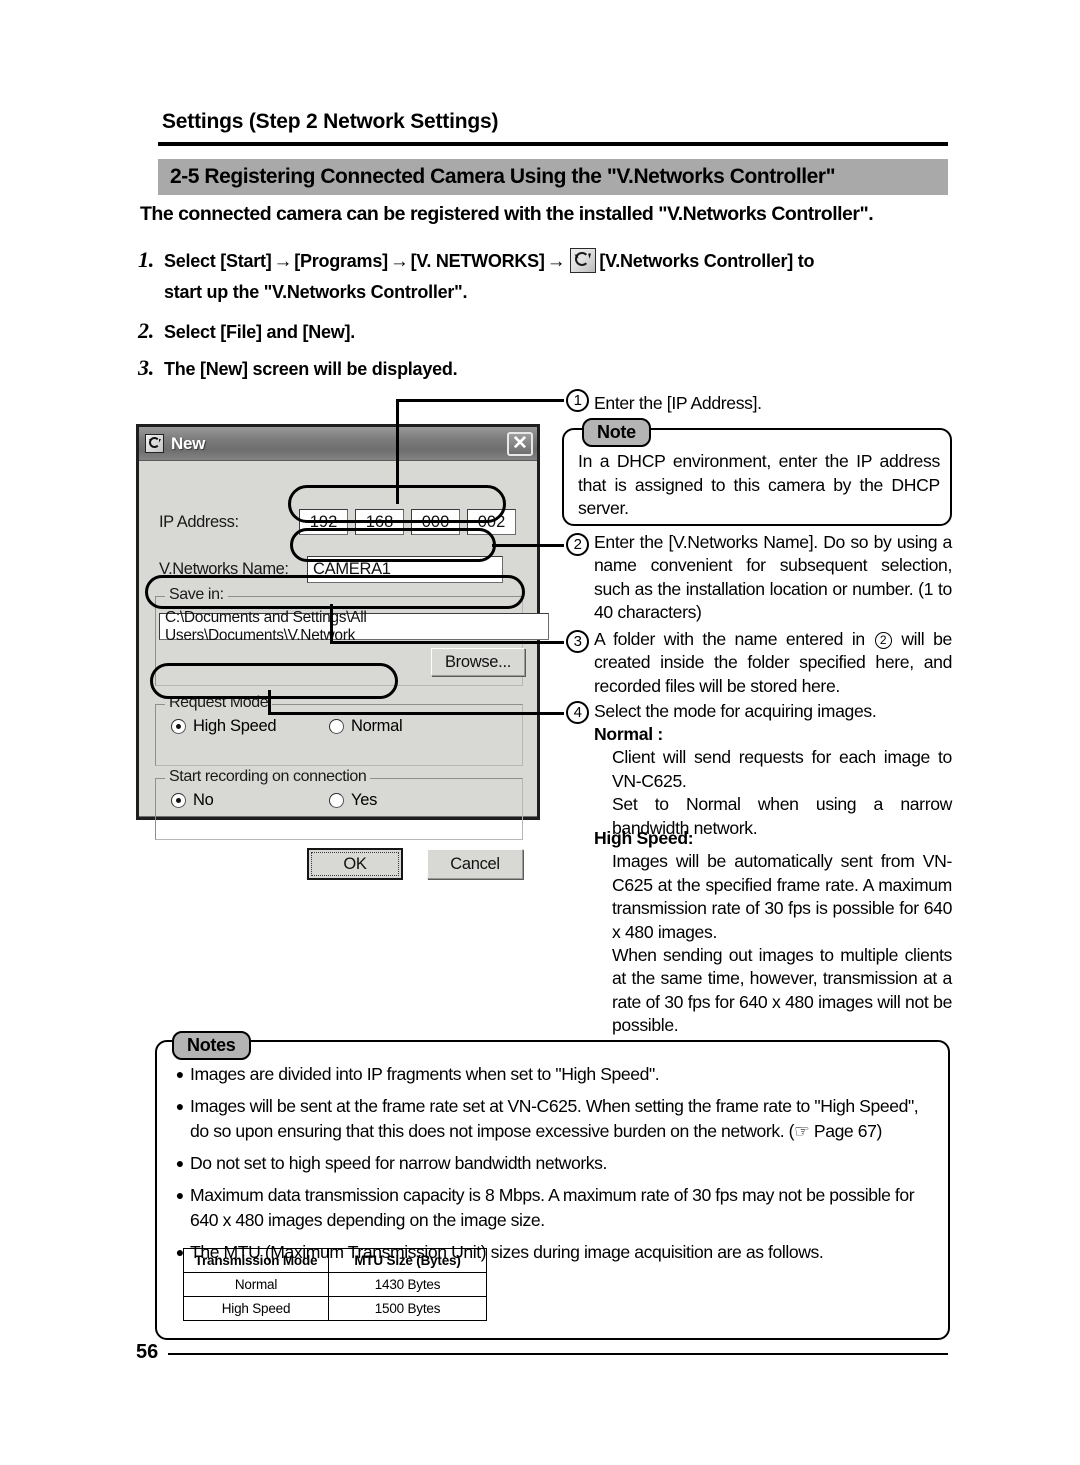  Describe the element at coordinates (341, 261) in the screenshot. I see `step-1-part2: [Programs]` at that location.